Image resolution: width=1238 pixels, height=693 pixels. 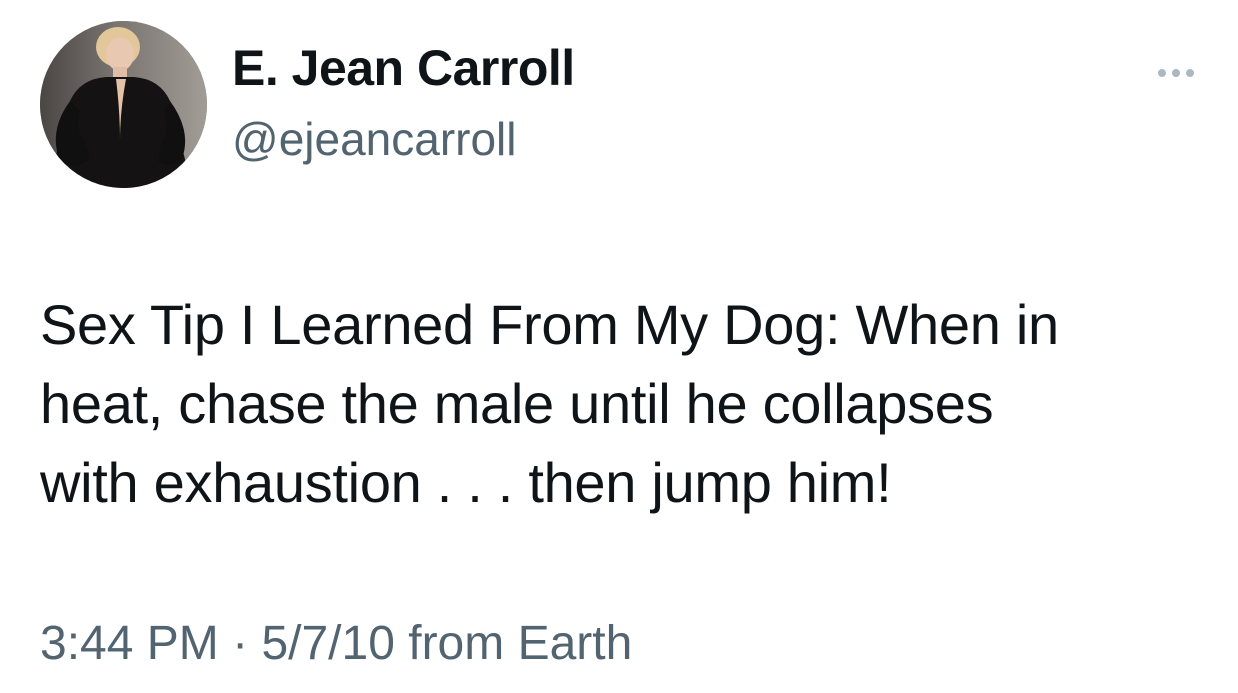 I want to click on avatar-photo, so click(x=123, y=104).